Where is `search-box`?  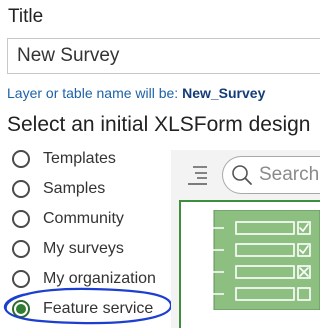 search-box is located at coordinates (271, 175).